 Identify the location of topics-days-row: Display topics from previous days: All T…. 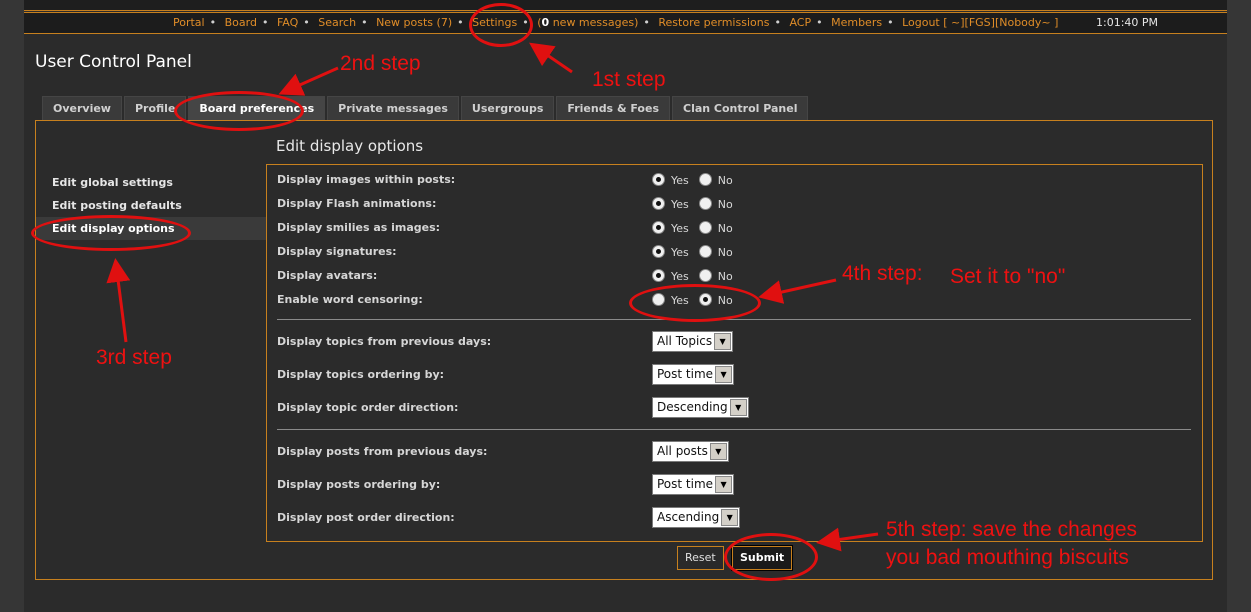
(734, 343).